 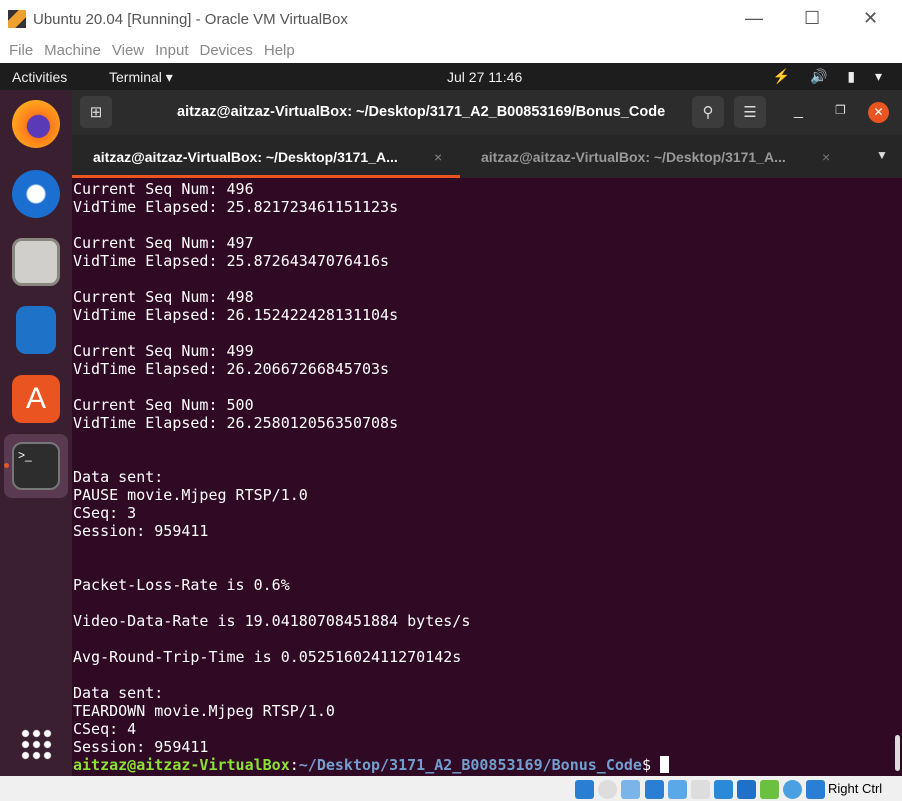 What do you see at coordinates (36, 399) in the screenshot?
I see `software-icon: A` at bounding box center [36, 399].